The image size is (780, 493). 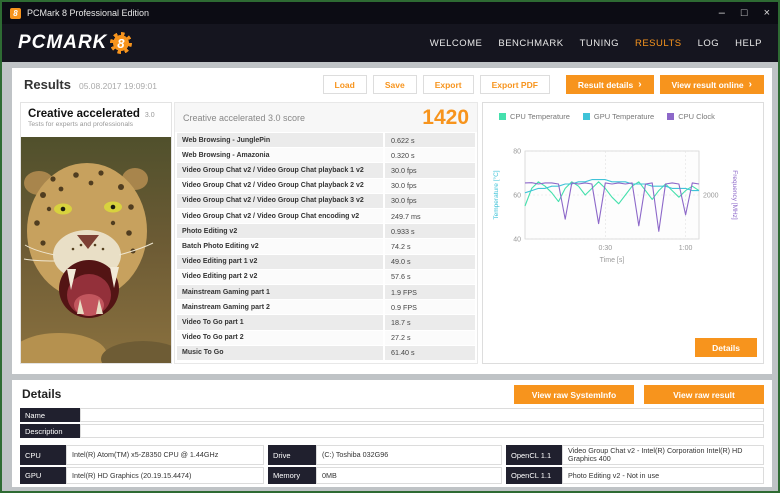 What do you see at coordinates (50, 431) in the screenshot?
I see `description-label: Description` at bounding box center [50, 431].